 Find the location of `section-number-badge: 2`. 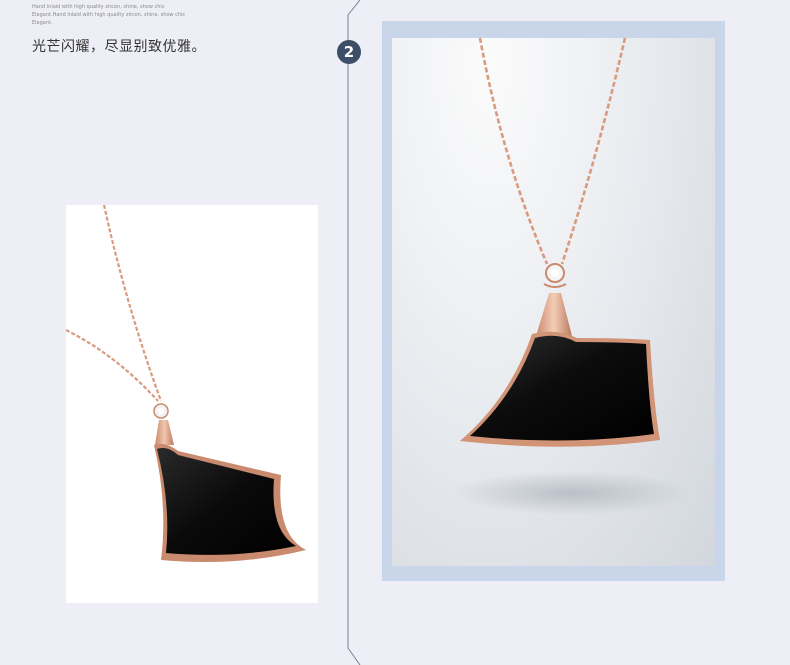

section-number-badge: 2 is located at coordinates (349, 52).